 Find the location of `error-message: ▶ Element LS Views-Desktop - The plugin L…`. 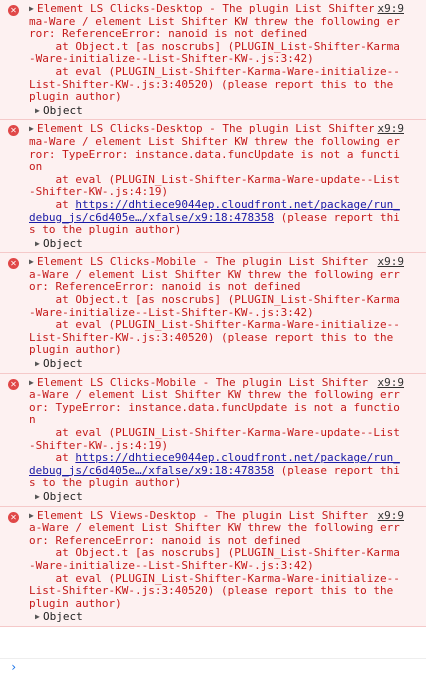

error-message: ▶ Element LS Views-Desktop - The plugin L… is located at coordinates (216, 528).